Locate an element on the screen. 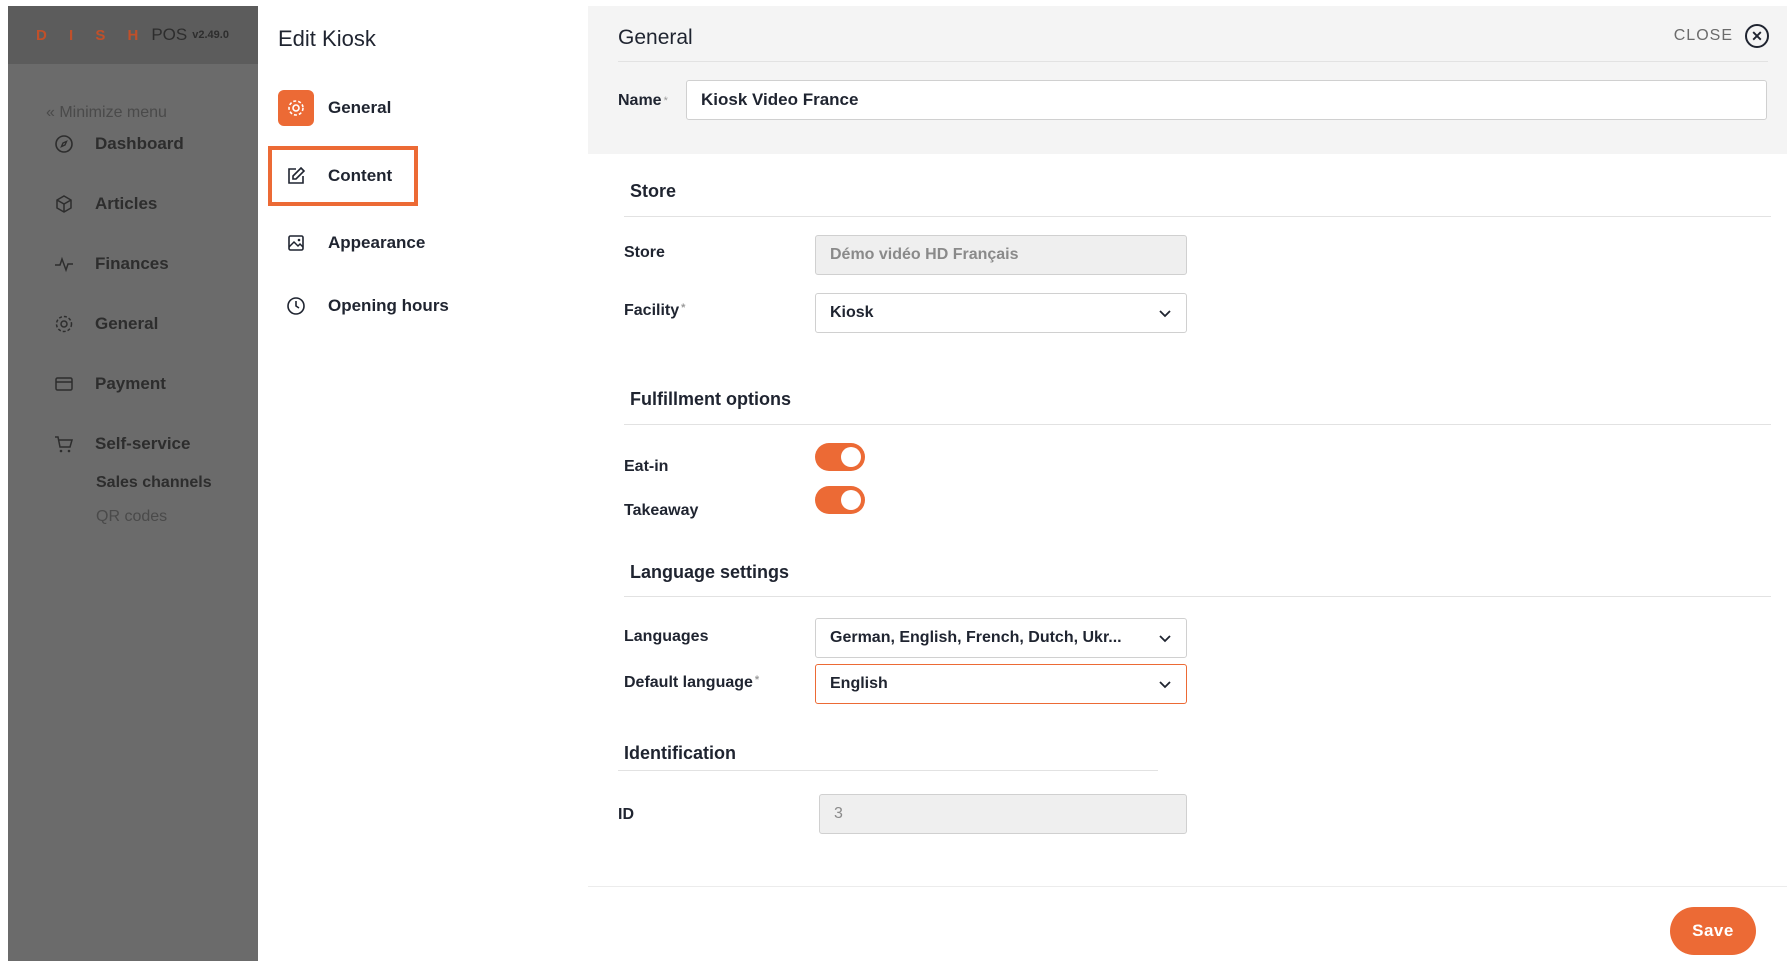 This screenshot has height=961, width=1787. sidebar-item-label: Dashboard is located at coordinates (139, 143).